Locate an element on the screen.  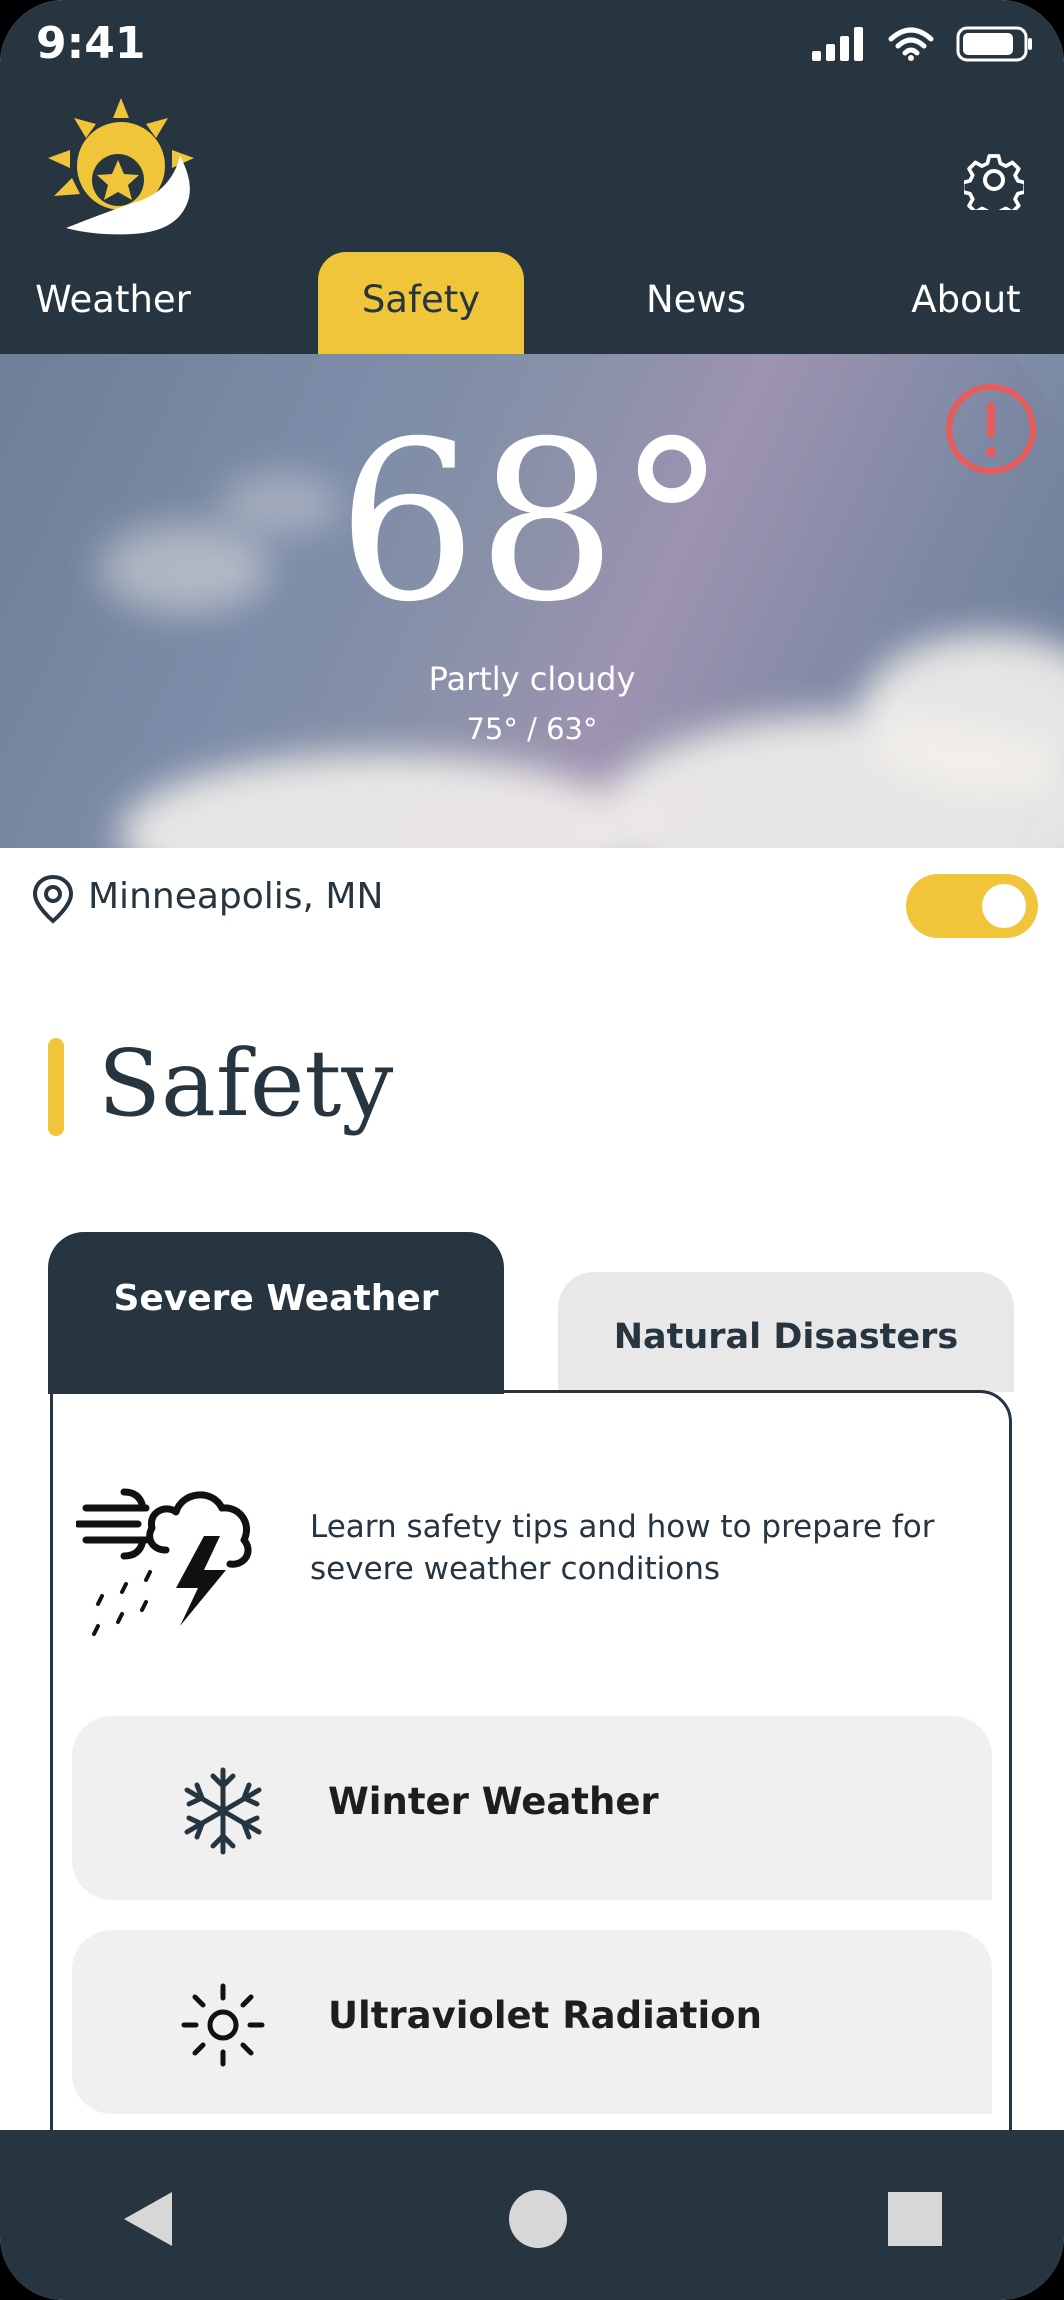
list-item-ultraviolet-radiation: Ultraviolet Radiation is located at coordinates (532, 2022).